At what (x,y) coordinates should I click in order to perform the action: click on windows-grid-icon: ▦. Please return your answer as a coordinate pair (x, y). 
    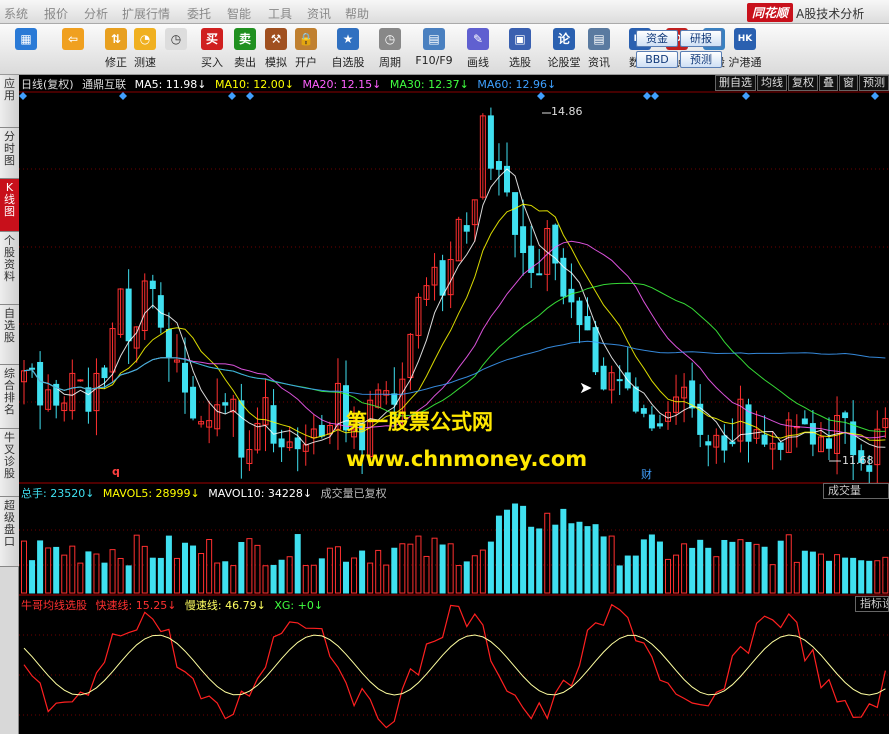
    Looking at the image, I should click on (26, 39).